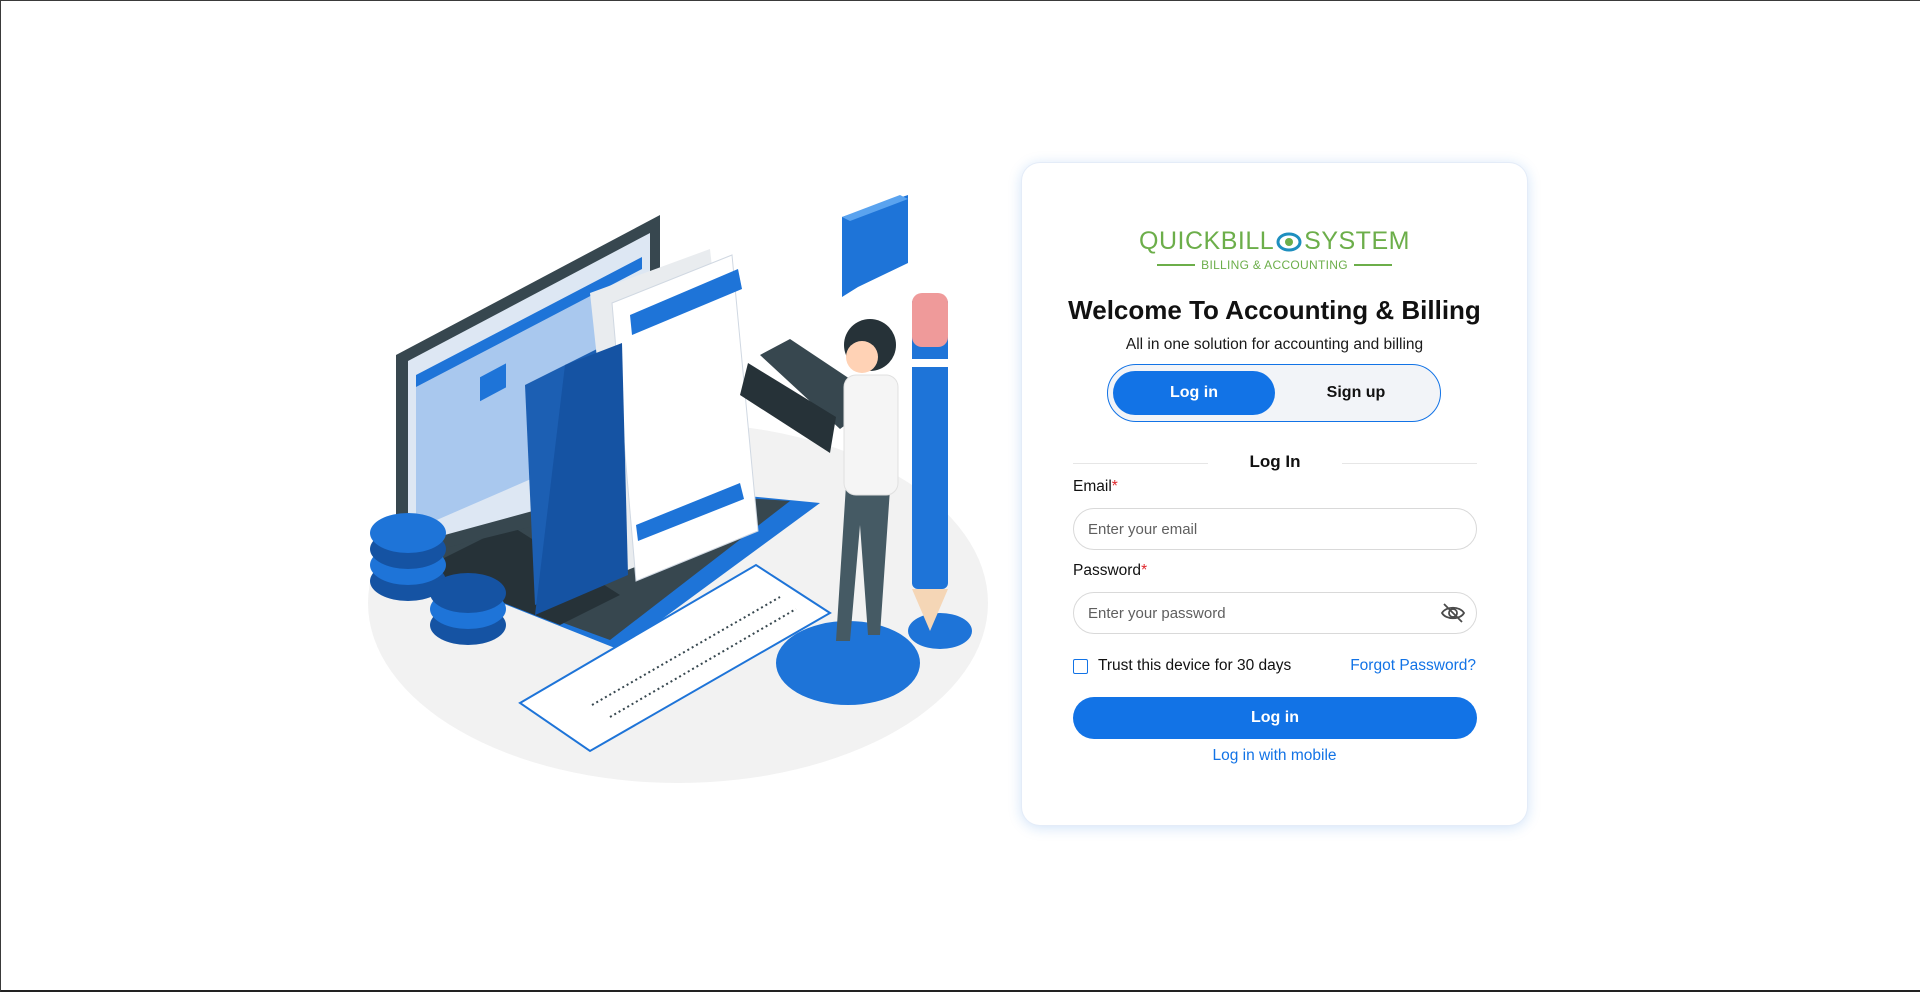 The image size is (1921, 992). I want to click on section-divider: Log In, so click(1275, 464).